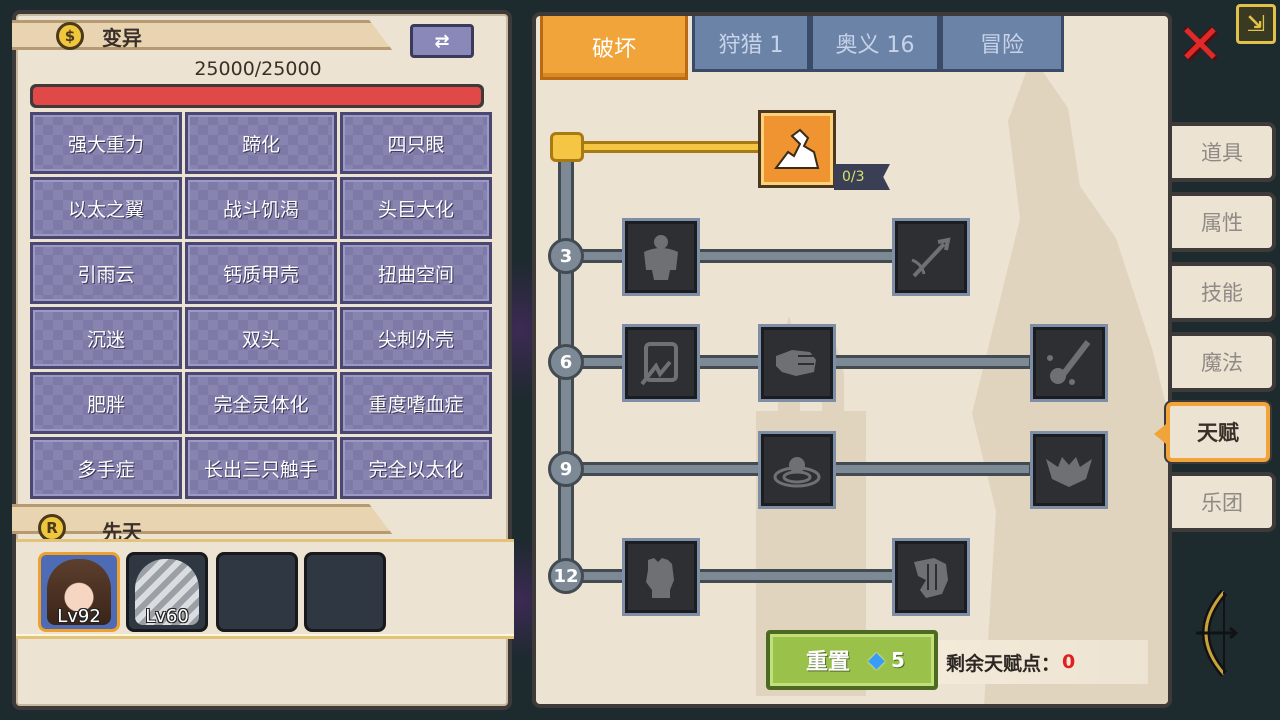  I want to click on tree-root-knob, so click(567, 147).